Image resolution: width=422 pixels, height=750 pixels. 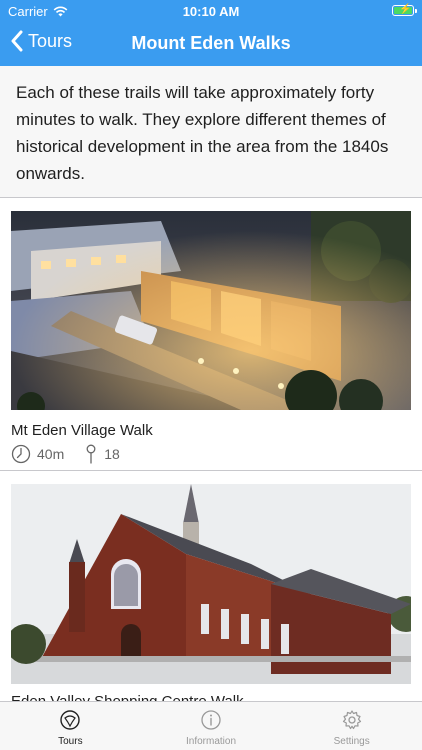 I want to click on tour-meta: 40m 18, so click(x=72, y=454).